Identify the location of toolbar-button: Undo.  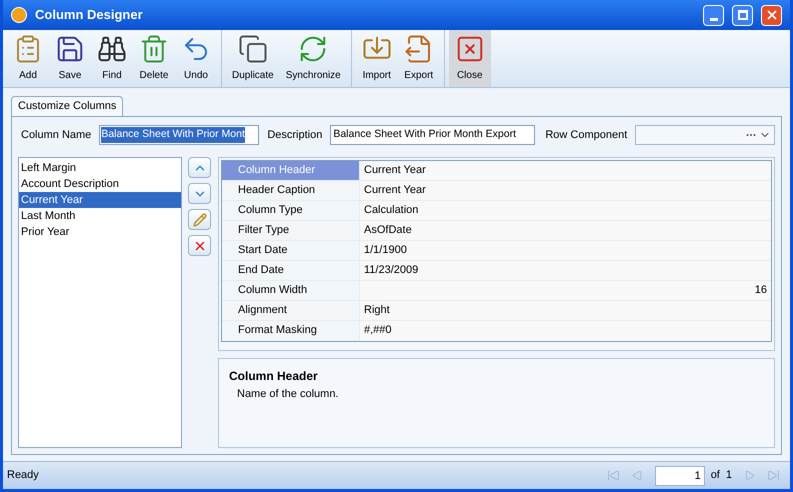
(196, 58).